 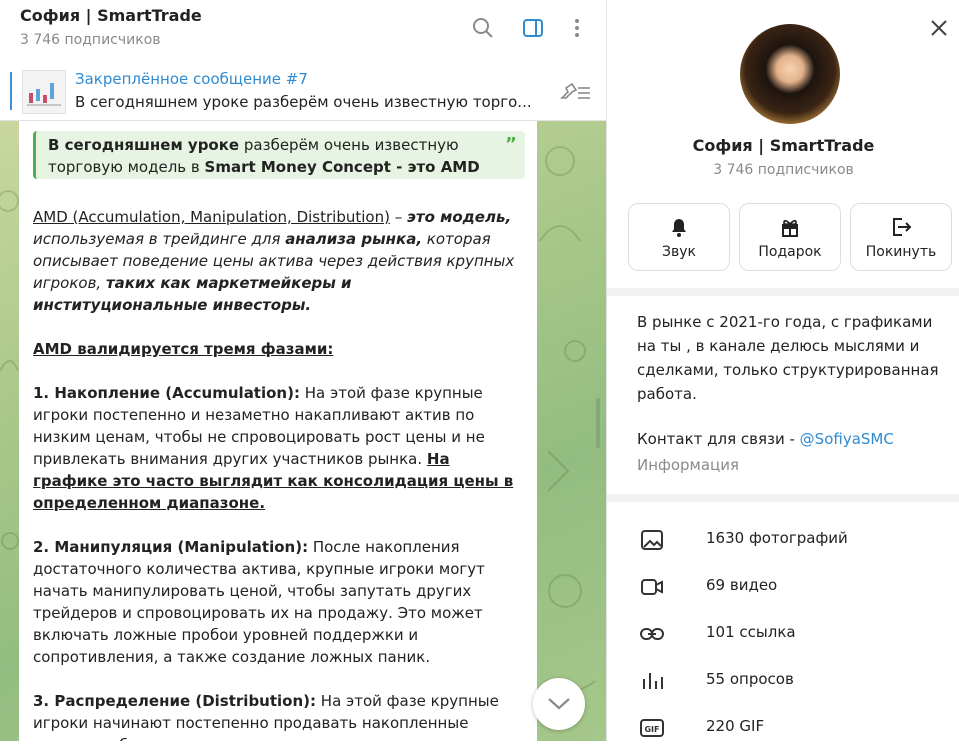 I want to click on leave-button: Покинуть, so click(x=901, y=237).